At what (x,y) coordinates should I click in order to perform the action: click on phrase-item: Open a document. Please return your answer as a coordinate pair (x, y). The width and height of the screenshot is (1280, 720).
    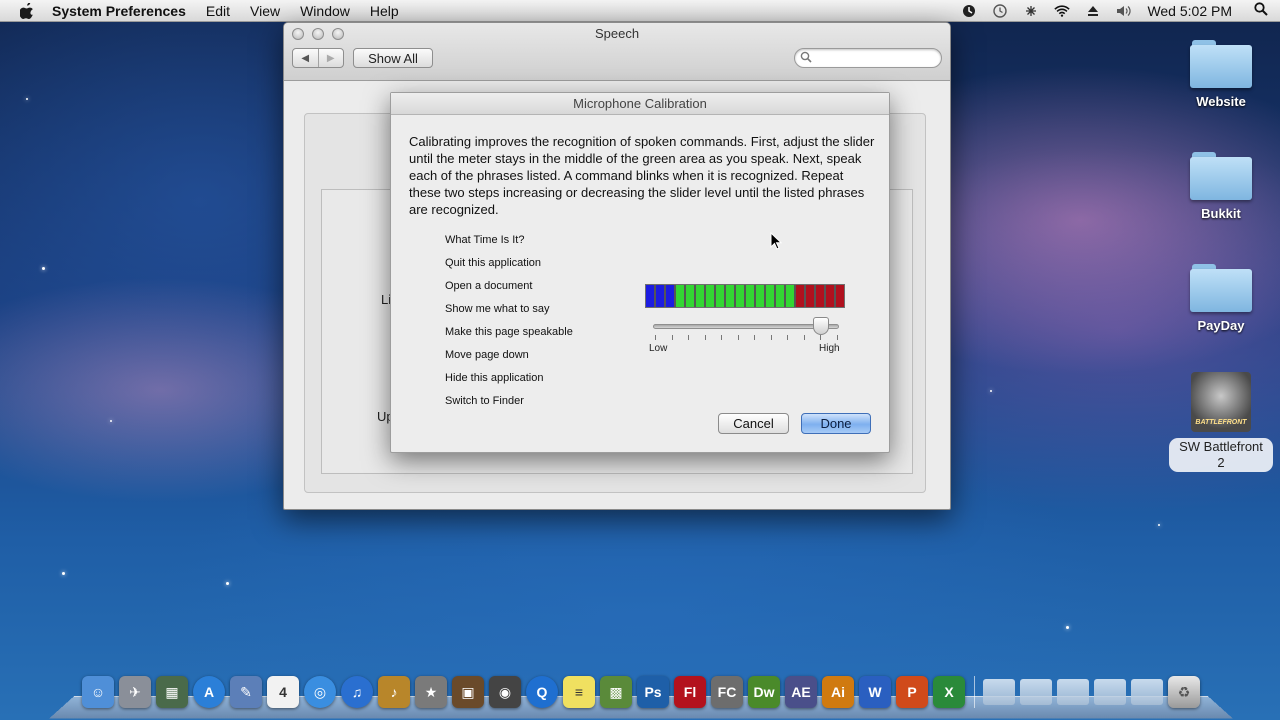
    Looking at the image, I should click on (489, 286).